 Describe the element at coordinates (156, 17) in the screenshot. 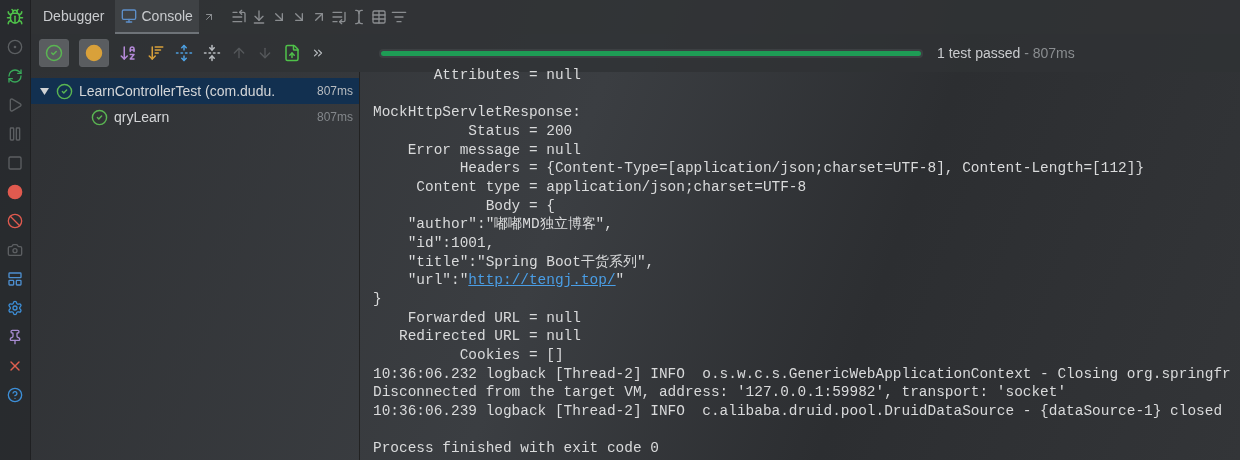

I see `tab: Console` at that location.